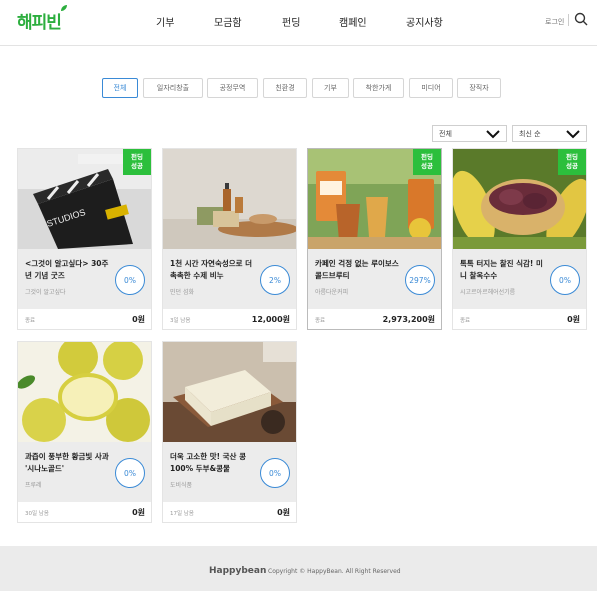  Describe the element at coordinates (229, 512) in the screenshot. I see `card-footer: 17일 남음 0원` at that location.